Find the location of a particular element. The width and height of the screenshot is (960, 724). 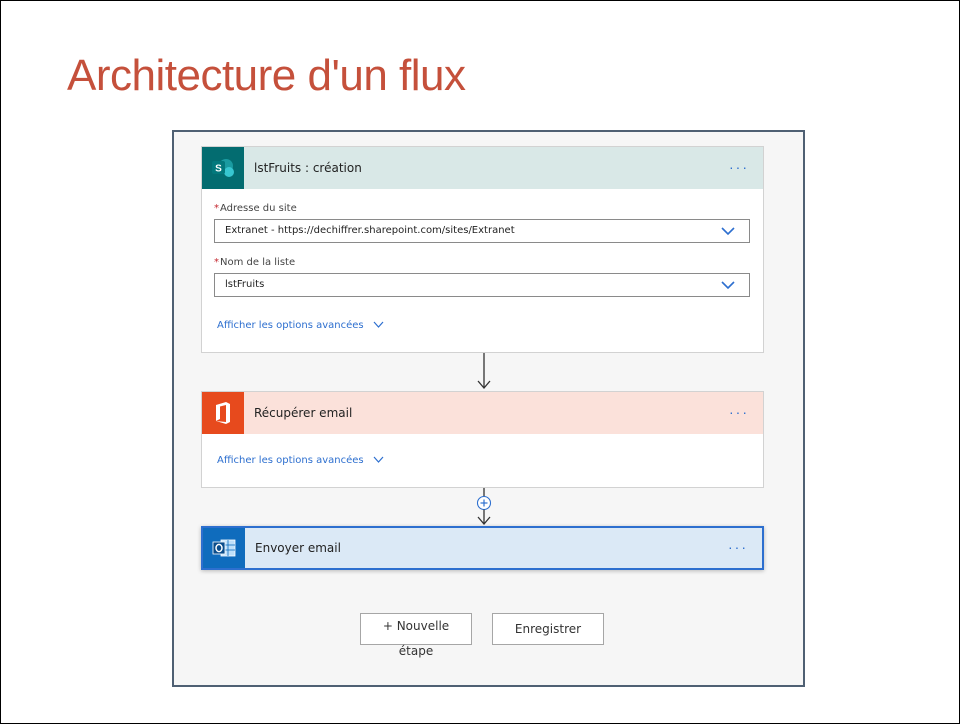

outlook-icon is located at coordinates (224, 548).